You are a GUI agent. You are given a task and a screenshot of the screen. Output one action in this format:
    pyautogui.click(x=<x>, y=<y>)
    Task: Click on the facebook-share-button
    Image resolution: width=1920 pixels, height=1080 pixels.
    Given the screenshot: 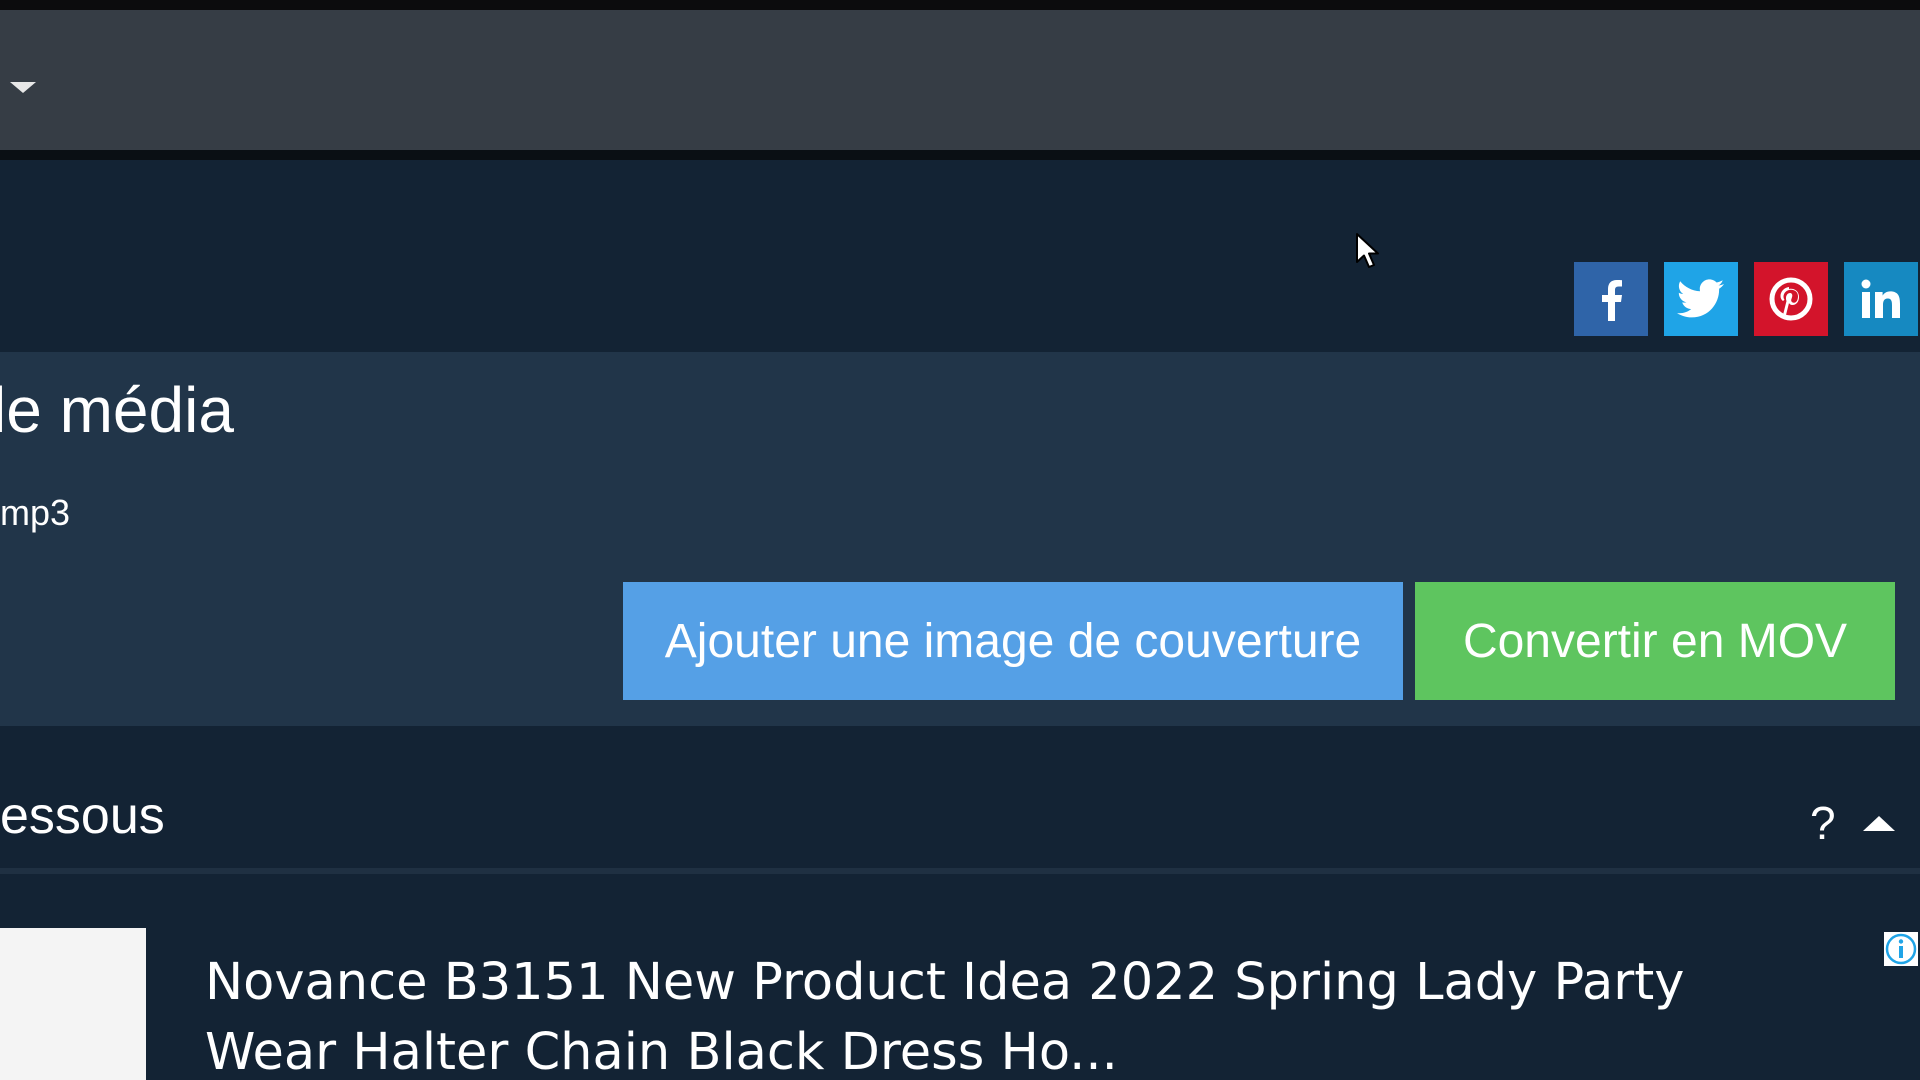 What is the action you would take?
    pyautogui.click(x=1611, y=299)
    